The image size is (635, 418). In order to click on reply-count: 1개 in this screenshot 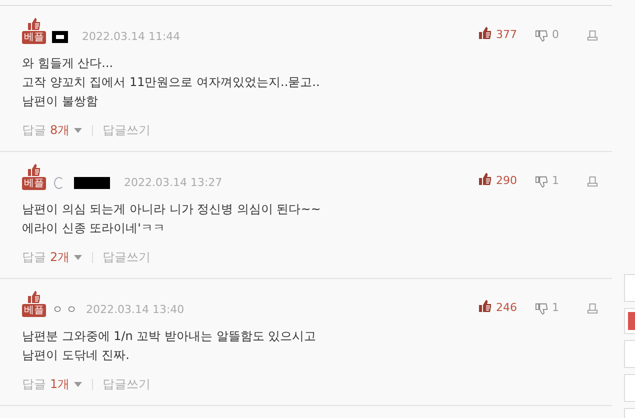, I will do `click(60, 384)`.